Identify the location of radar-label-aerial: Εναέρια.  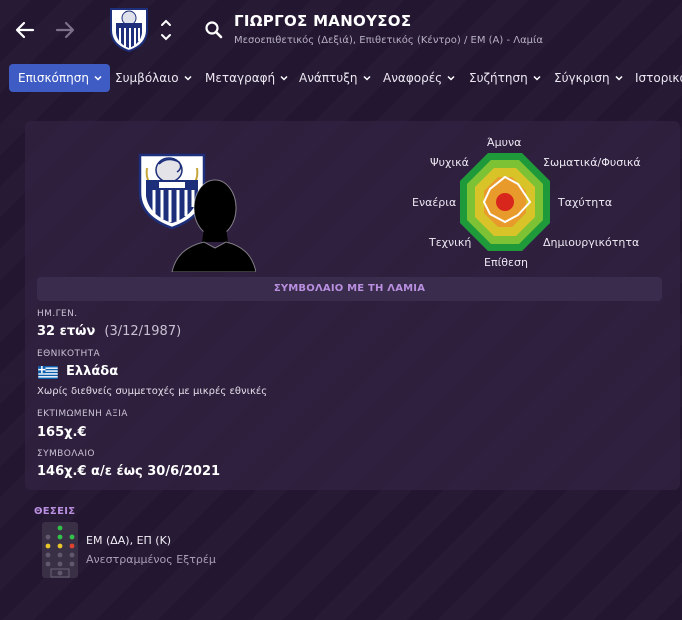
(434, 202).